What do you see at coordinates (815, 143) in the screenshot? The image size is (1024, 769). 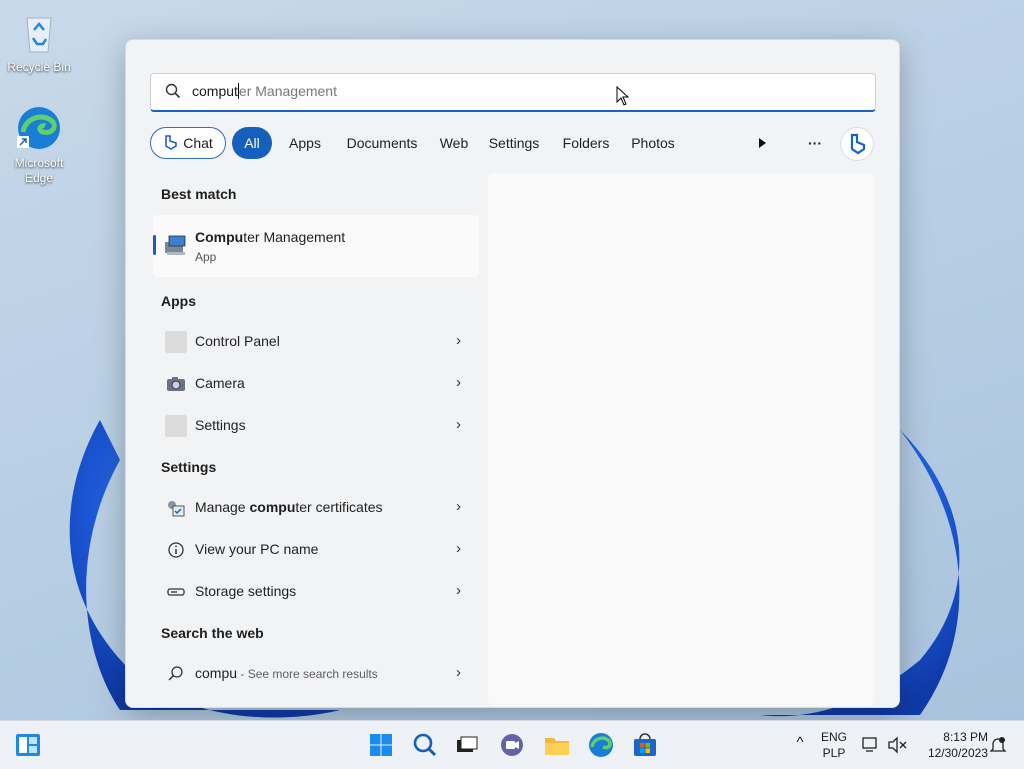 I see `more-options-button: ···` at bounding box center [815, 143].